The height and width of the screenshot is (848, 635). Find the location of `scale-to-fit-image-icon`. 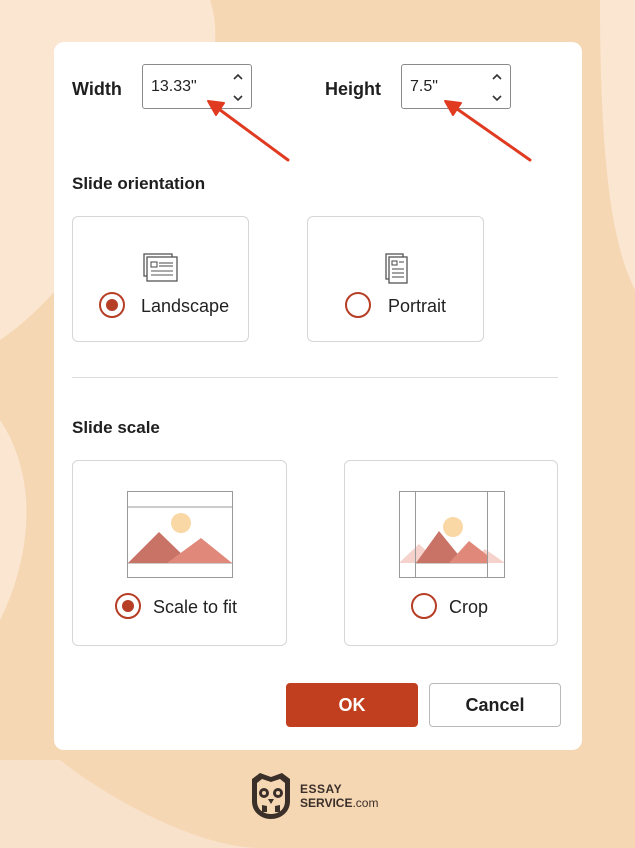

scale-to-fit-image-icon is located at coordinates (180, 534).